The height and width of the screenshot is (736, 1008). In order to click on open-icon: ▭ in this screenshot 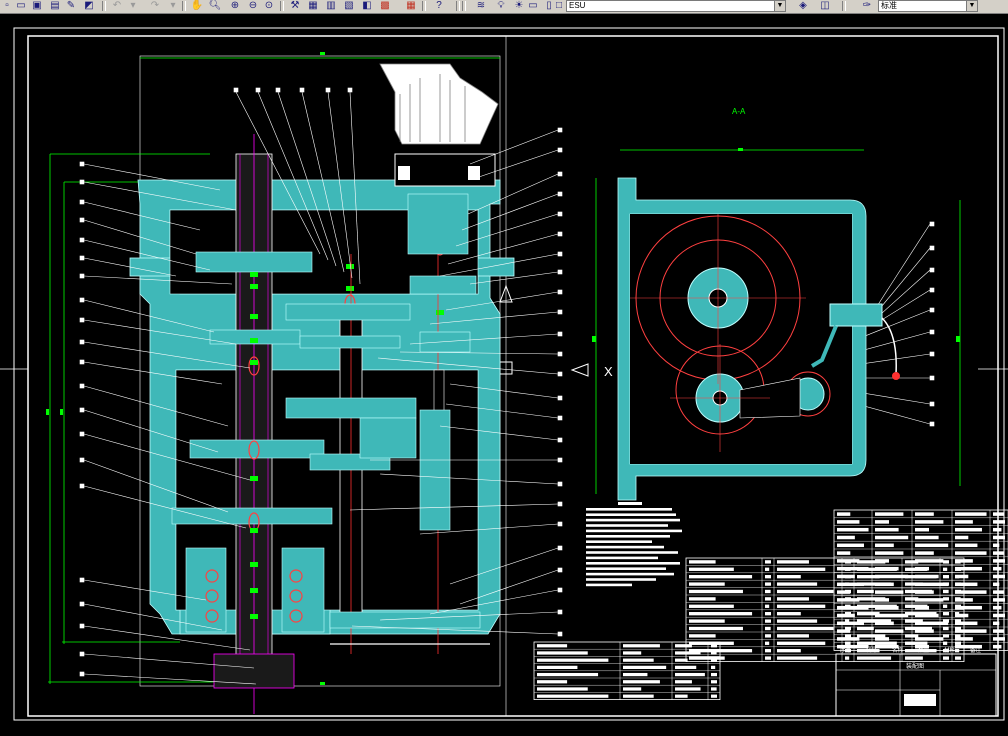, I will do `click(21, 6)`.